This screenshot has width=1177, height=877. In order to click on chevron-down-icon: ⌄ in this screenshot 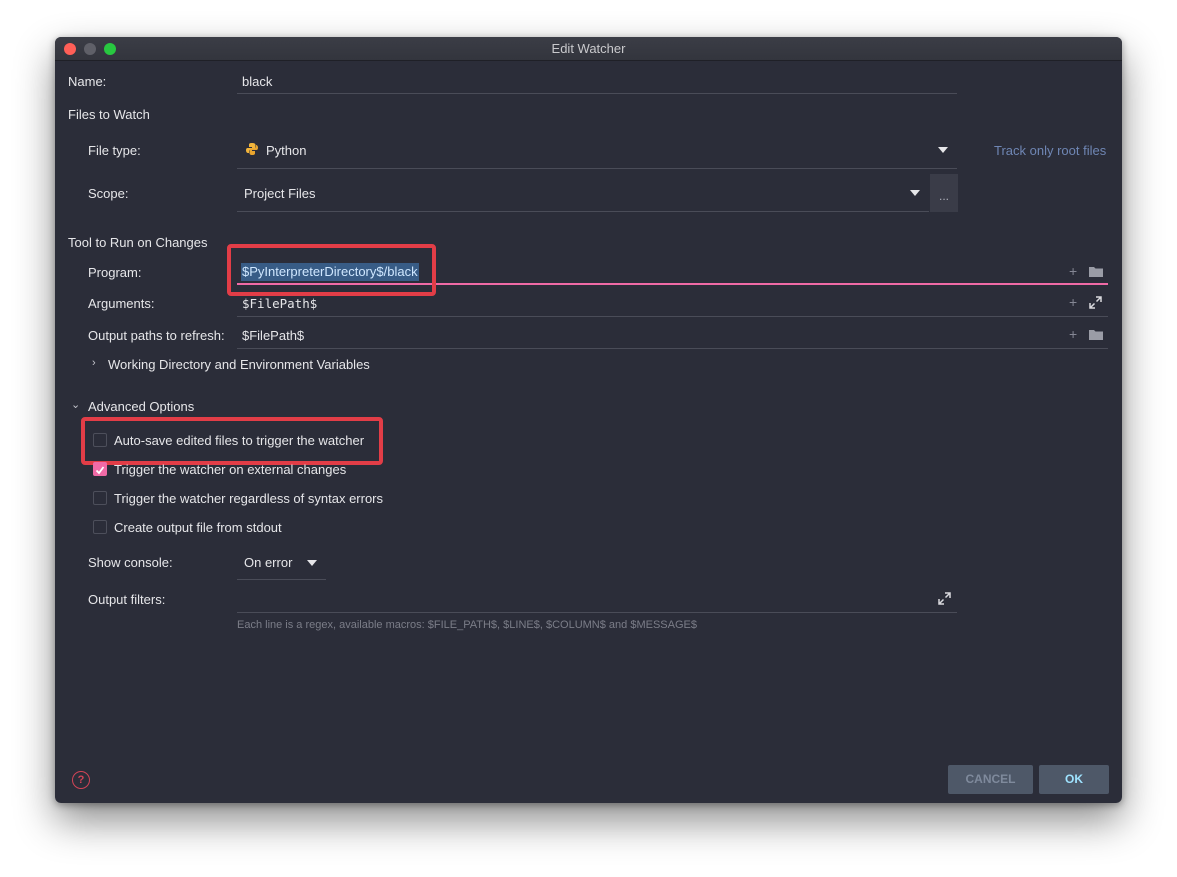, I will do `click(76, 405)`.